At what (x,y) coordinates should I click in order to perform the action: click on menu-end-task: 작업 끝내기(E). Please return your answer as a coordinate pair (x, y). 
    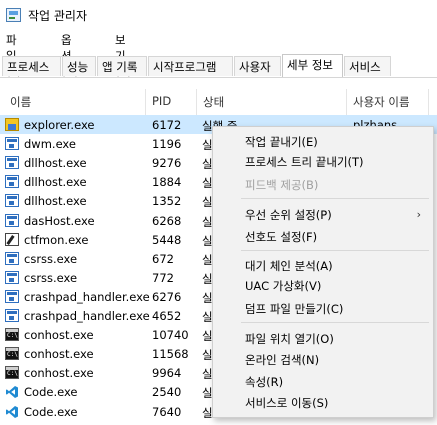
    Looking at the image, I should click on (281, 142).